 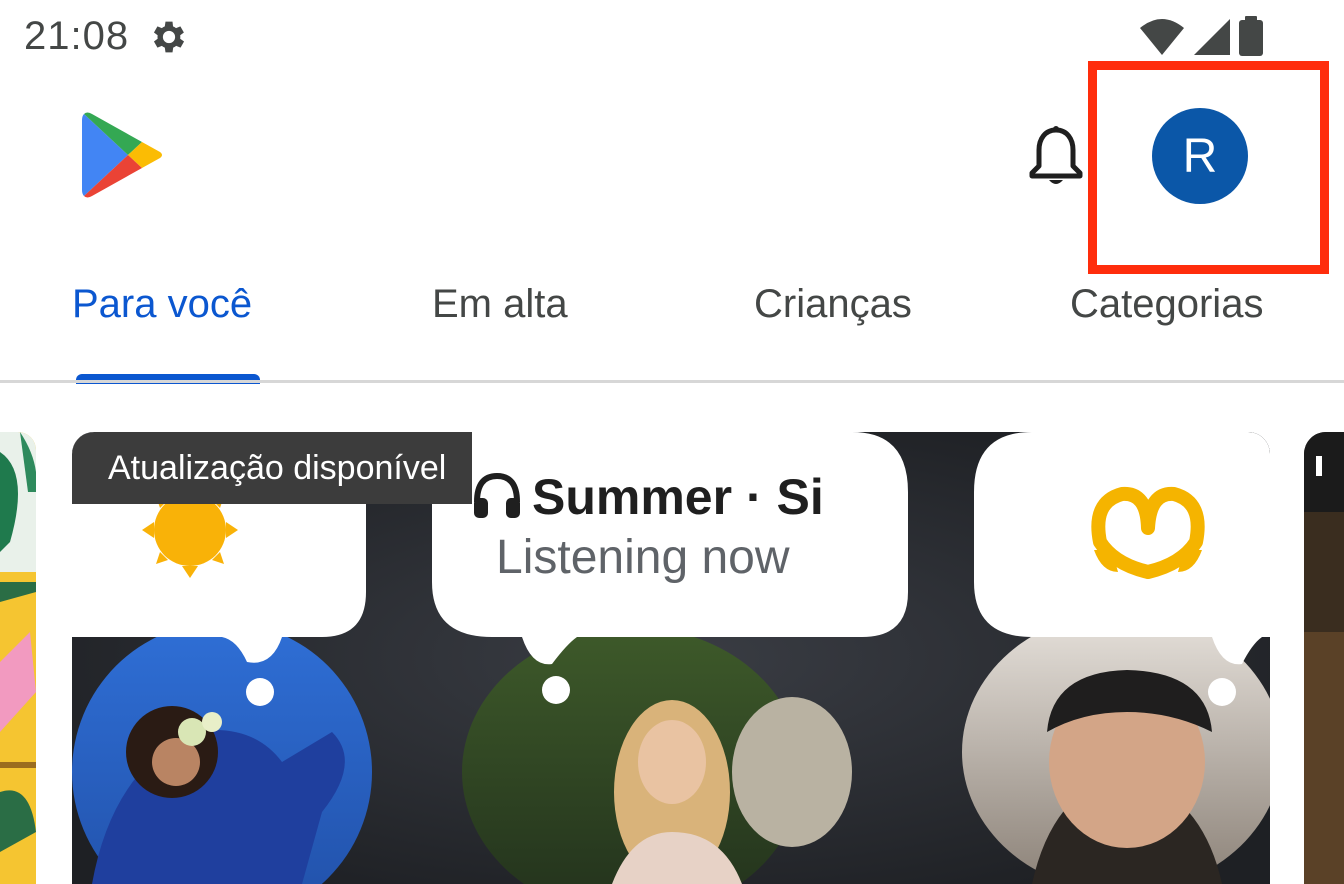 What do you see at coordinates (1212, 37) in the screenshot?
I see `cellular-signal-icon` at bounding box center [1212, 37].